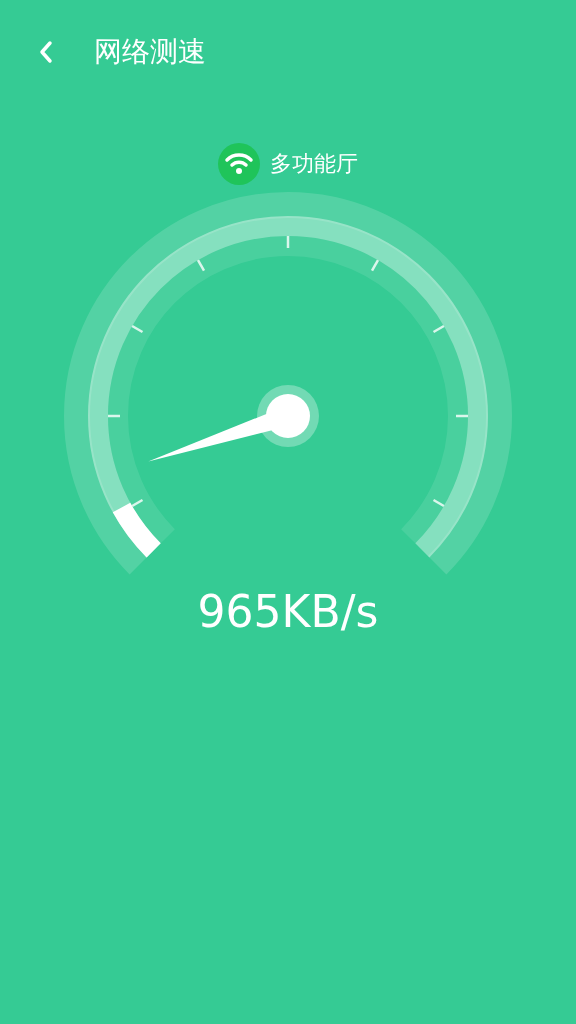 The image size is (576, 1024). I want to click on speed-reading: 965KB/s, so click(288, 612).